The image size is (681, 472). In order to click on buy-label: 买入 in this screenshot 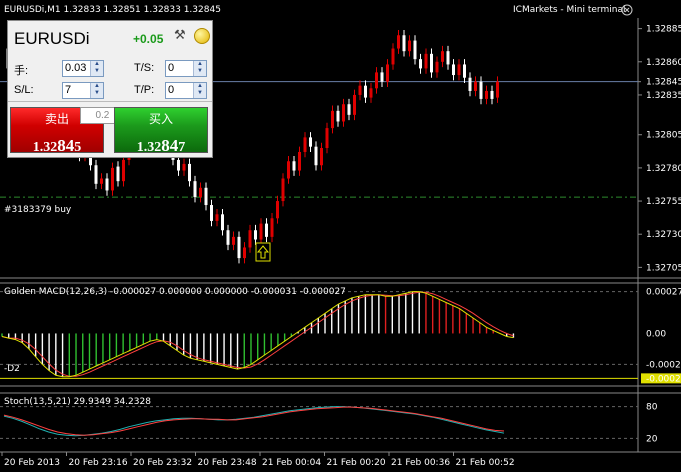, I will do `click(160, 119)`.